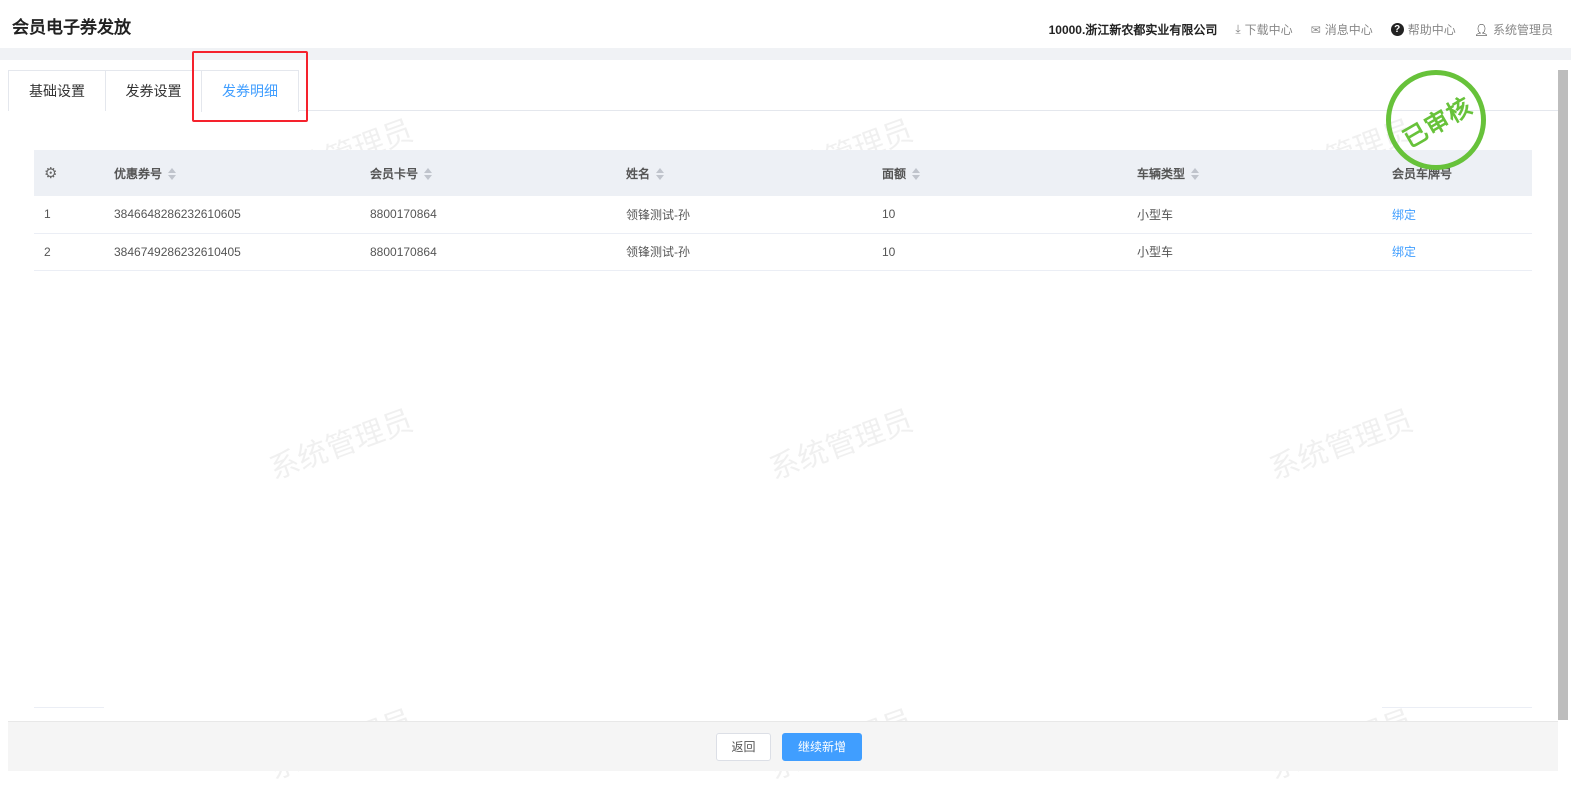 This screenshot has height=788, width=1571. What do you see at coordinates (743, 747) in the screenshot?
I see `back-button: 返回` at bounding box center [743, 747].